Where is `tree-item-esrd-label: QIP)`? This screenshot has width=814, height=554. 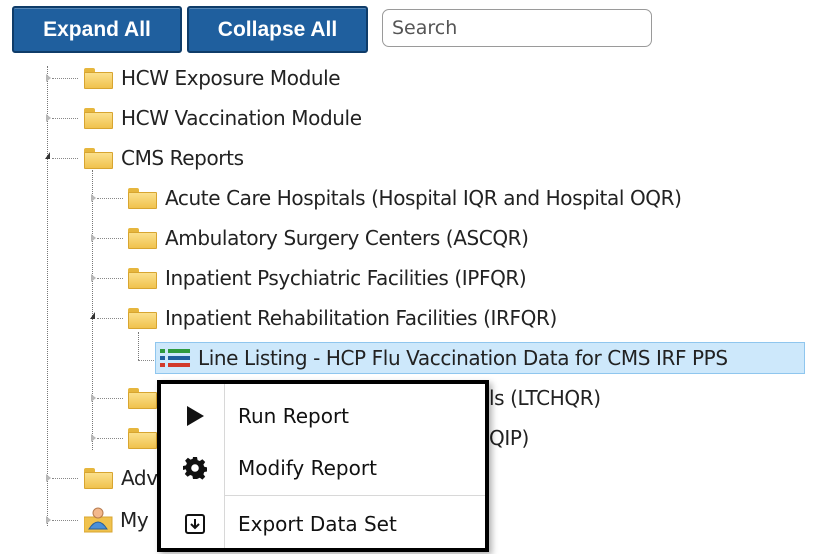
tree-item-esrd-label: QIP) is located at coordinates (509, 438).